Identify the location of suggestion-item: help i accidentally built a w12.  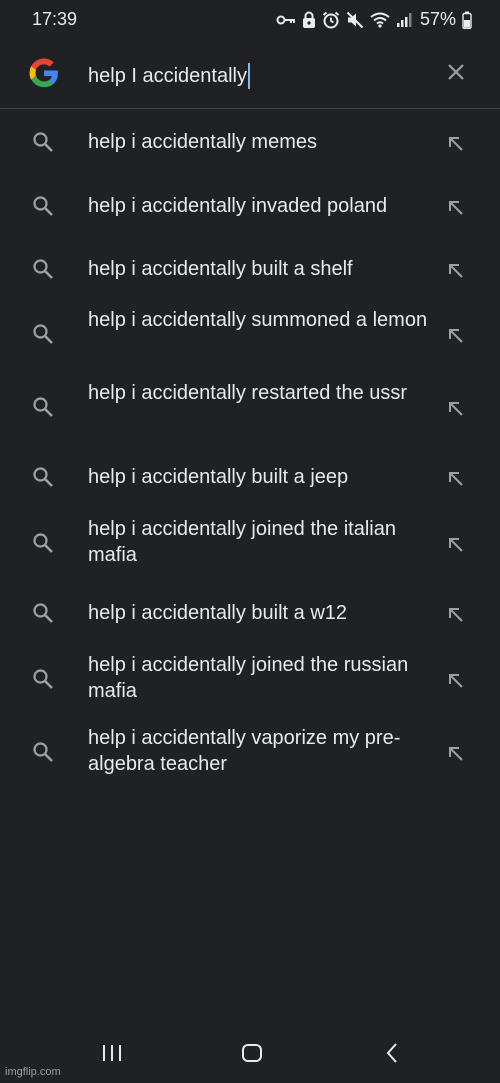
(250, 613).